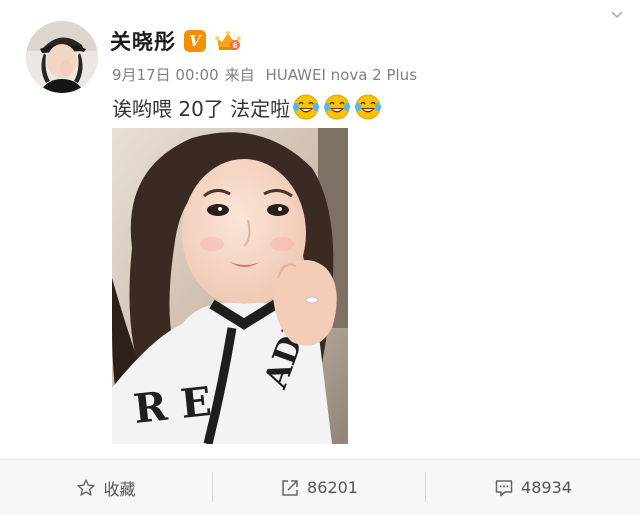  What do you see at coordinates (617, 15) in the screenshot?
I see `more-options-icon` at bounding box center [617, 15].